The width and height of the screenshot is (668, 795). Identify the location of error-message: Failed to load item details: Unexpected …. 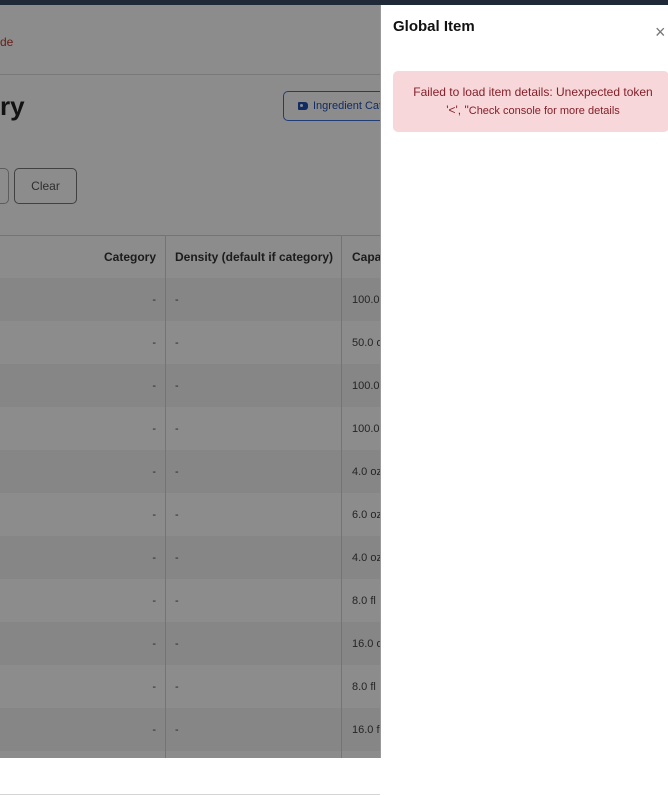
(533, 92).